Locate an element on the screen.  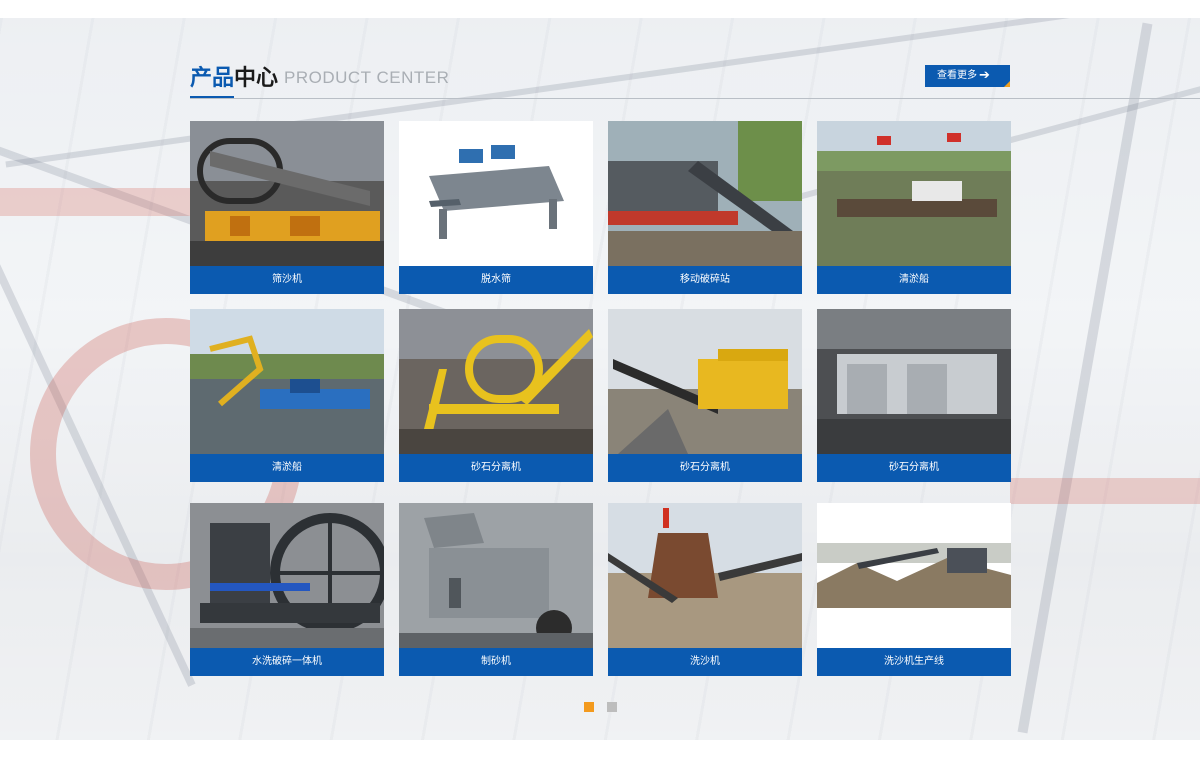
section-header: 产品中心 PRODUCT CENTER is located at coordinates (600, 80).